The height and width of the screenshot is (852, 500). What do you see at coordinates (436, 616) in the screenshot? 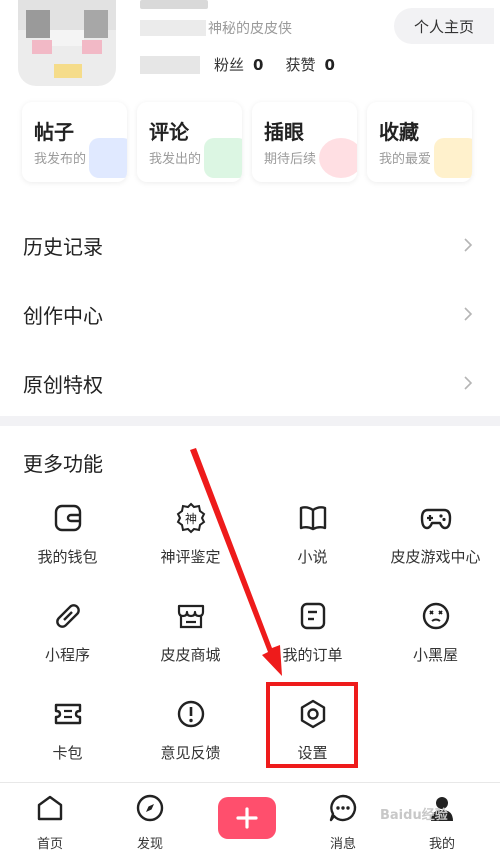
I see `face-icon` at bounding box center [436, 616].